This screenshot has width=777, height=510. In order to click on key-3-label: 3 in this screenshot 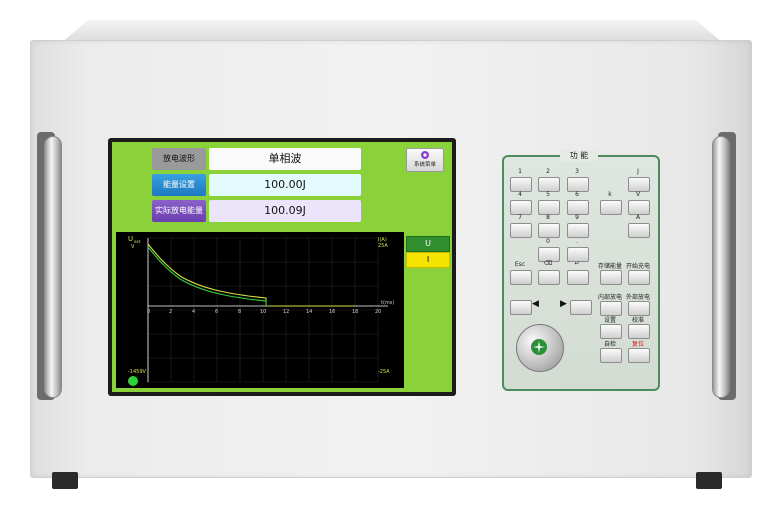, I will do `click(577, 171)`.